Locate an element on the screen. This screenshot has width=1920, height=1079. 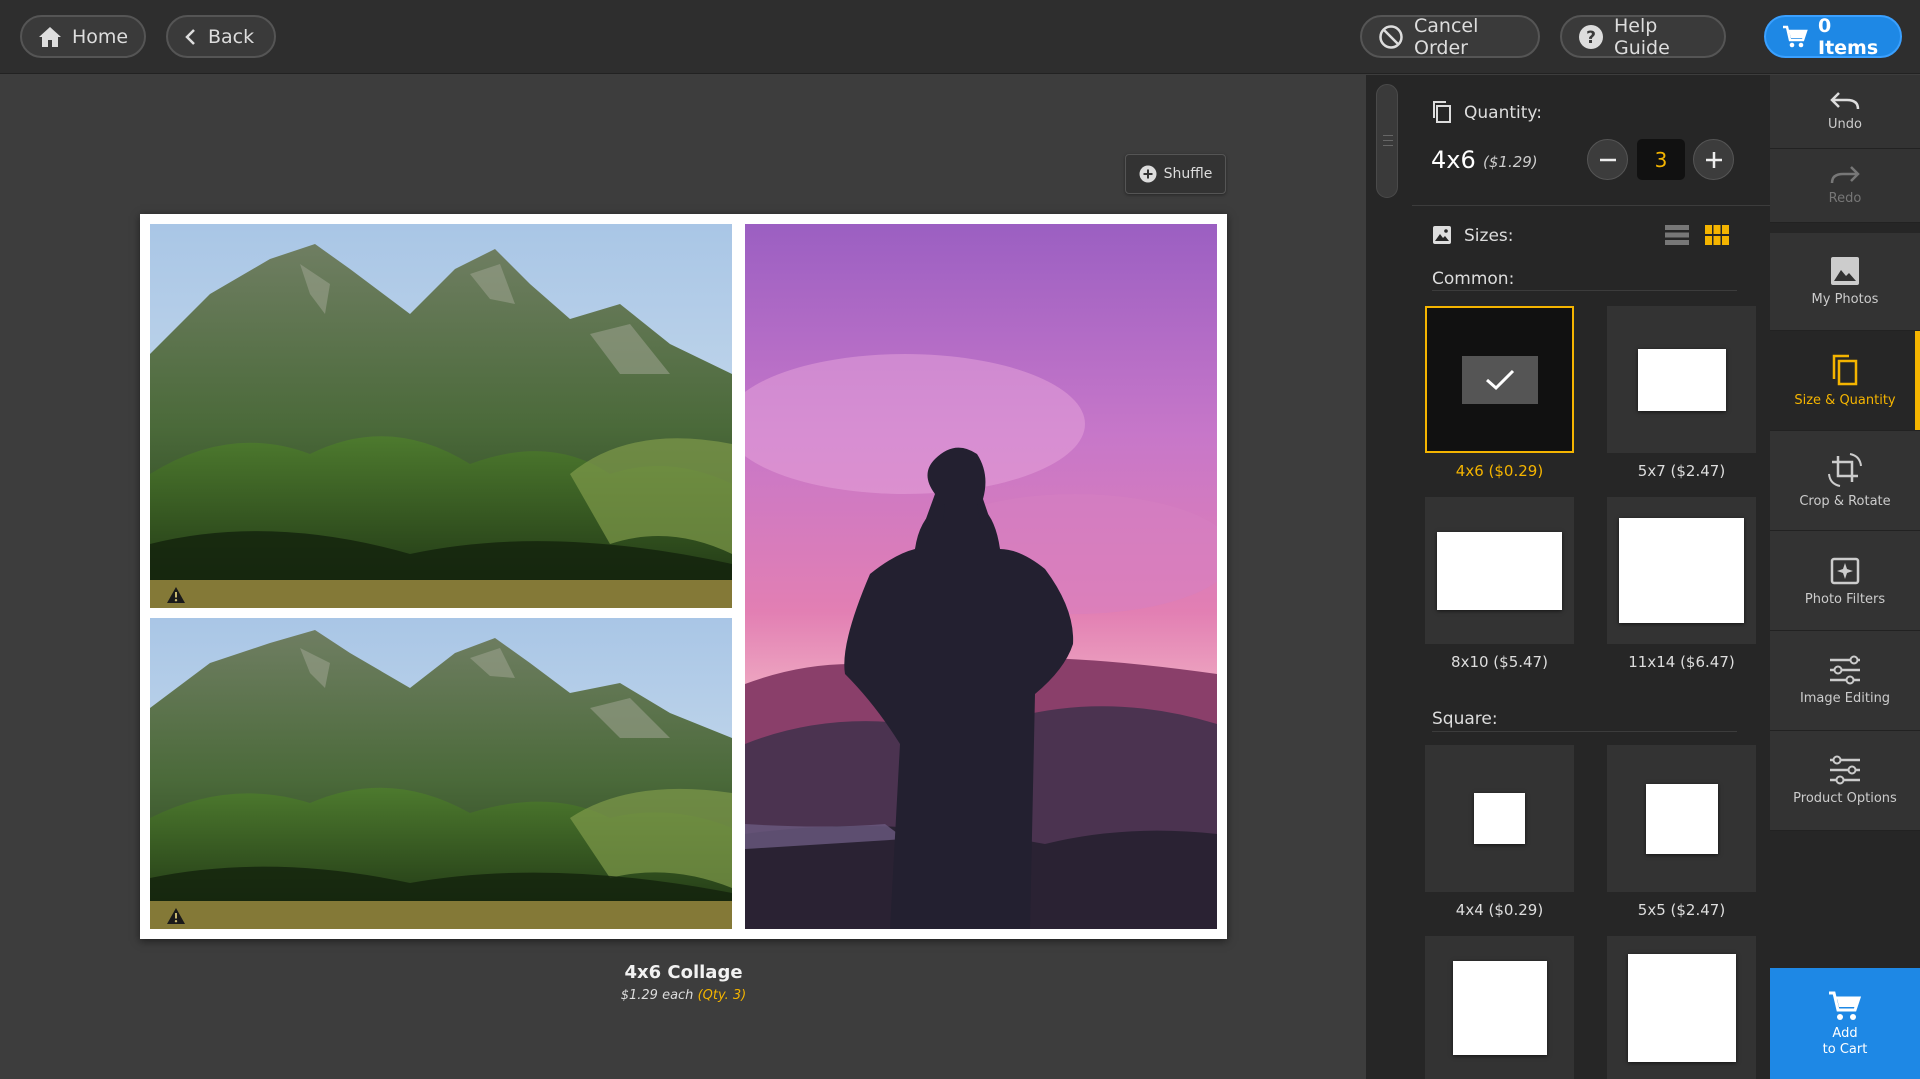
grid-view-icon is located at coordinates (1717, 235).